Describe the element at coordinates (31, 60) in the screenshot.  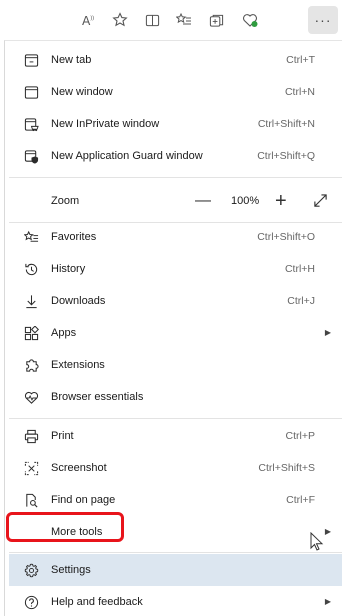
I see `new-tab-icon` at that location.